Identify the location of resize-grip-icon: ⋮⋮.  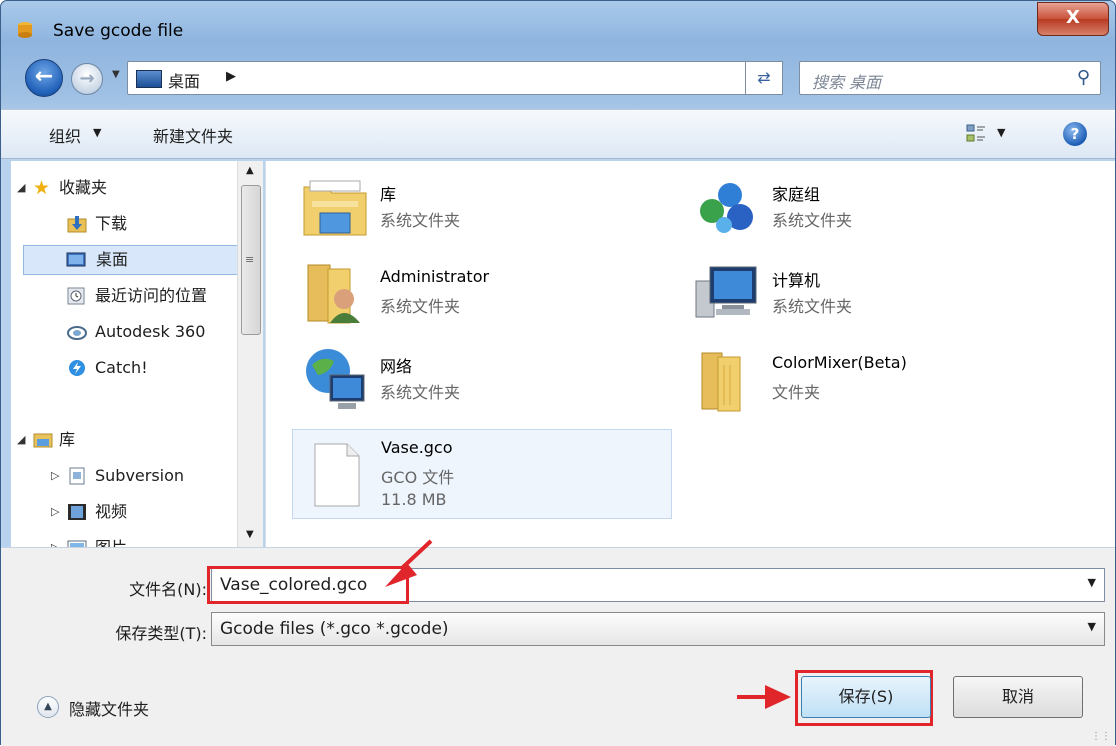
(1101, 736).